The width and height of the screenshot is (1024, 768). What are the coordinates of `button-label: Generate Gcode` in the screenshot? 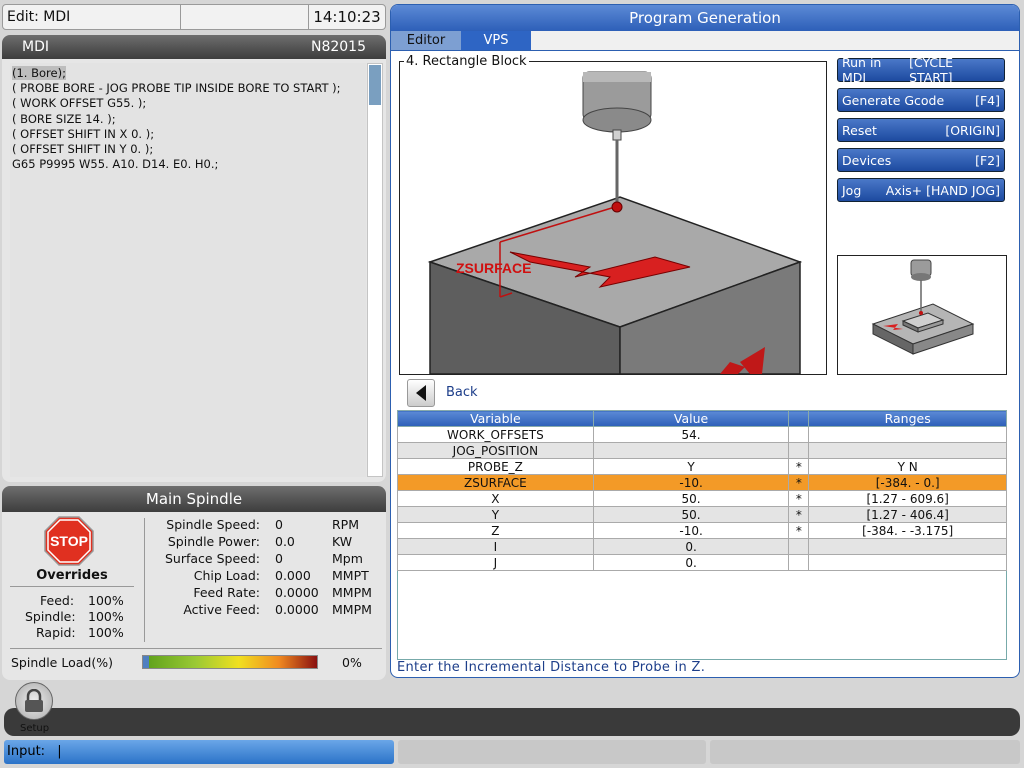 It's located at (893, 100).